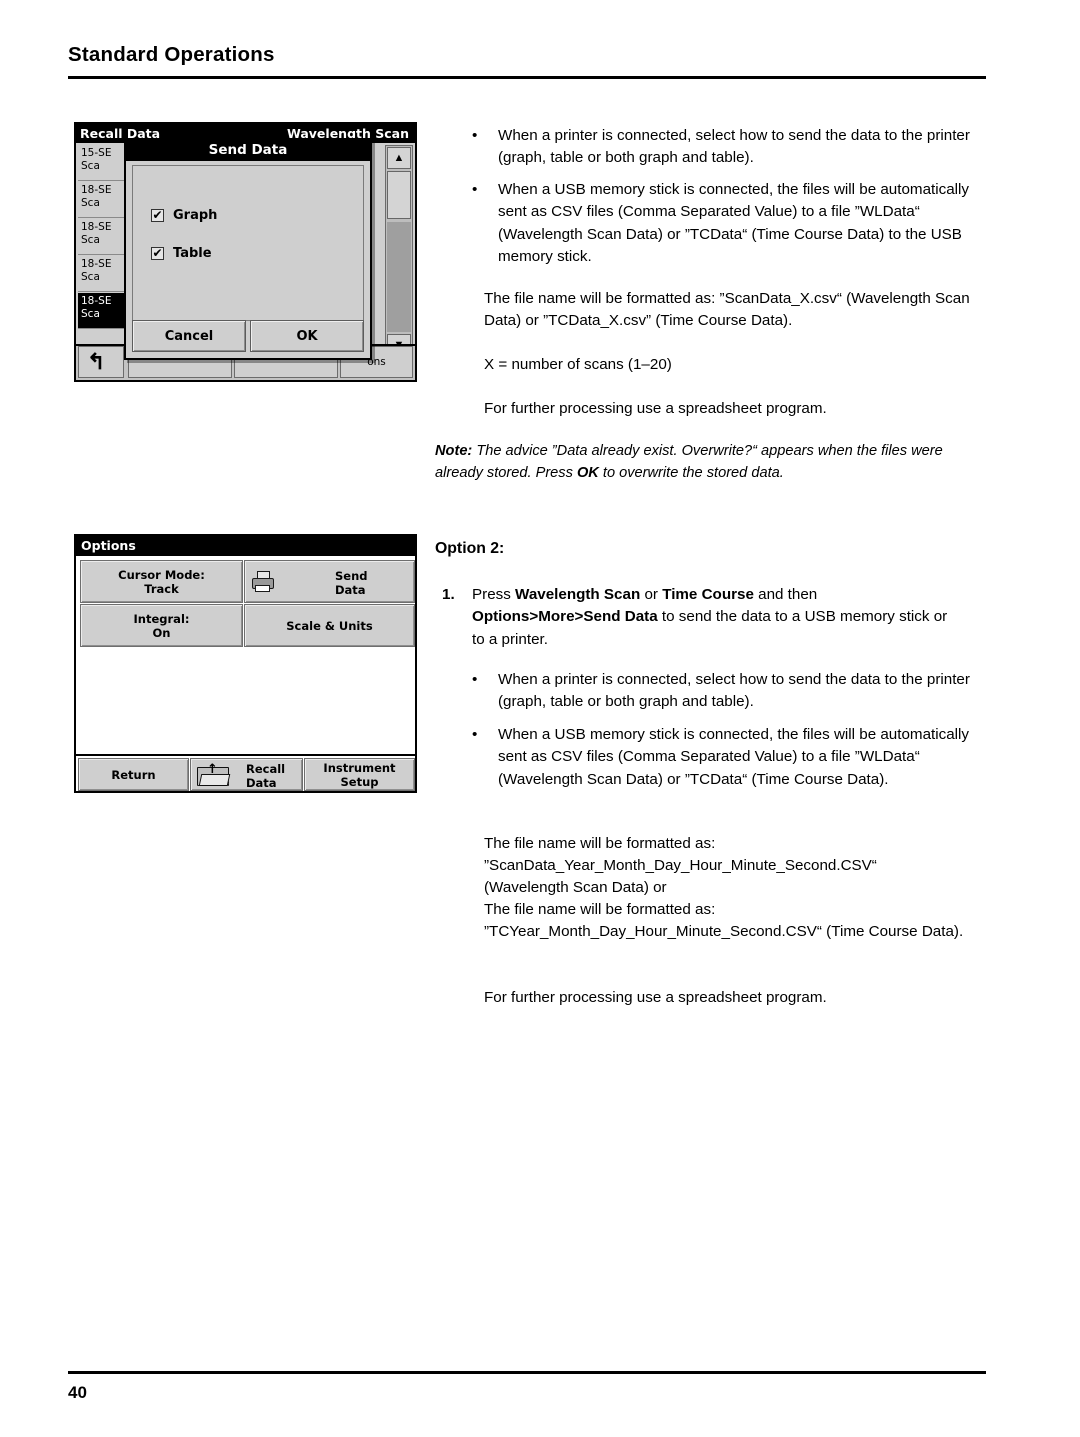 Image resolution: width=1080 pixels, height=1437 pixels. I want to click on button-scale-units: Scale & Units, so click(329, 625).